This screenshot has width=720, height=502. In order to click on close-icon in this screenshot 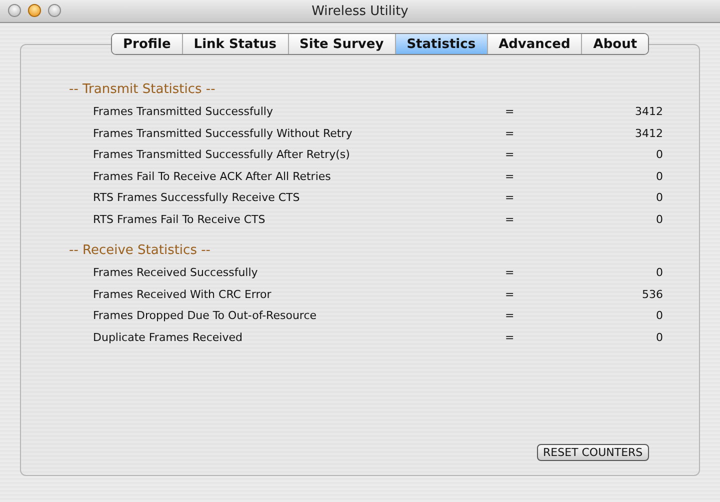, I will do `click(14, 10)`.